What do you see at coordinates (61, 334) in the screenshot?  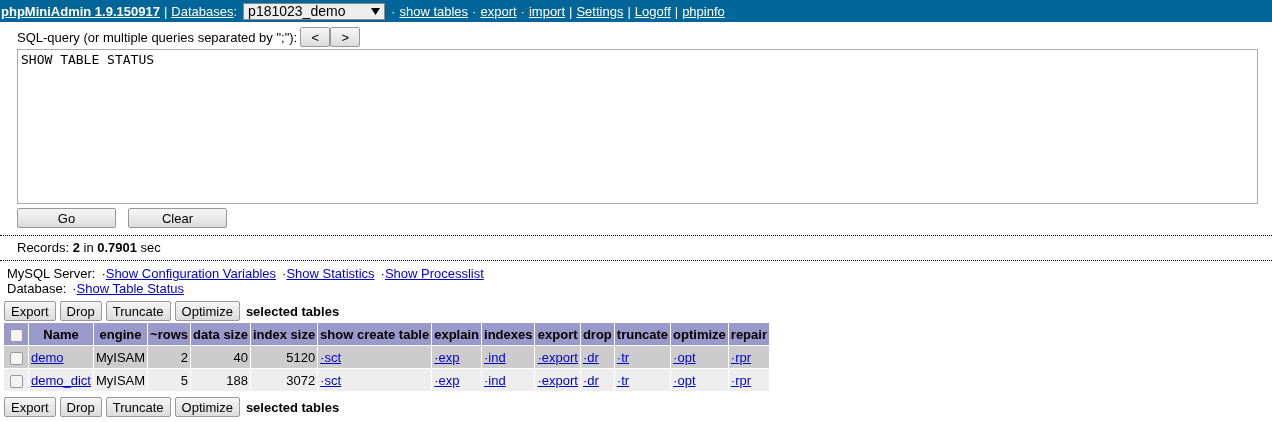 I see `column-header: Name` at bounding box center [61, 334].